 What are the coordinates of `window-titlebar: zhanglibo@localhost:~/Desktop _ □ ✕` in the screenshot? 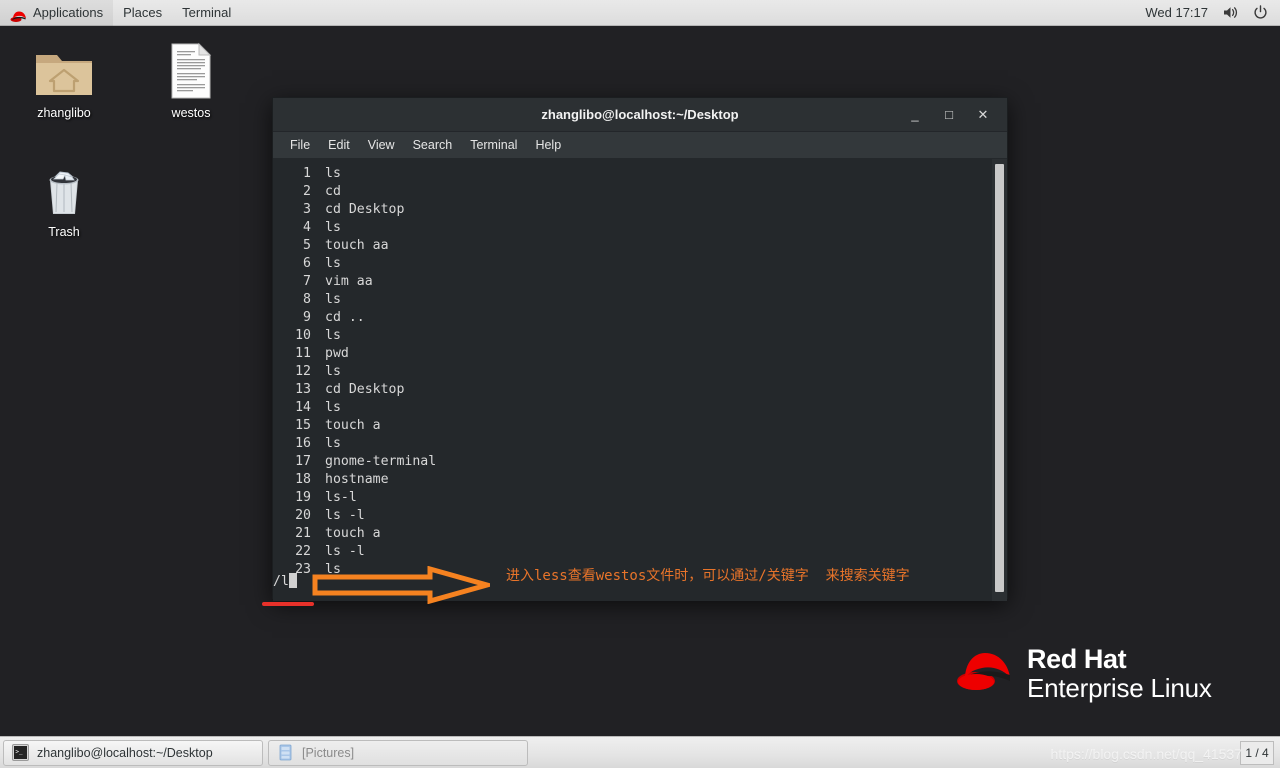 It's located at (640, 115).